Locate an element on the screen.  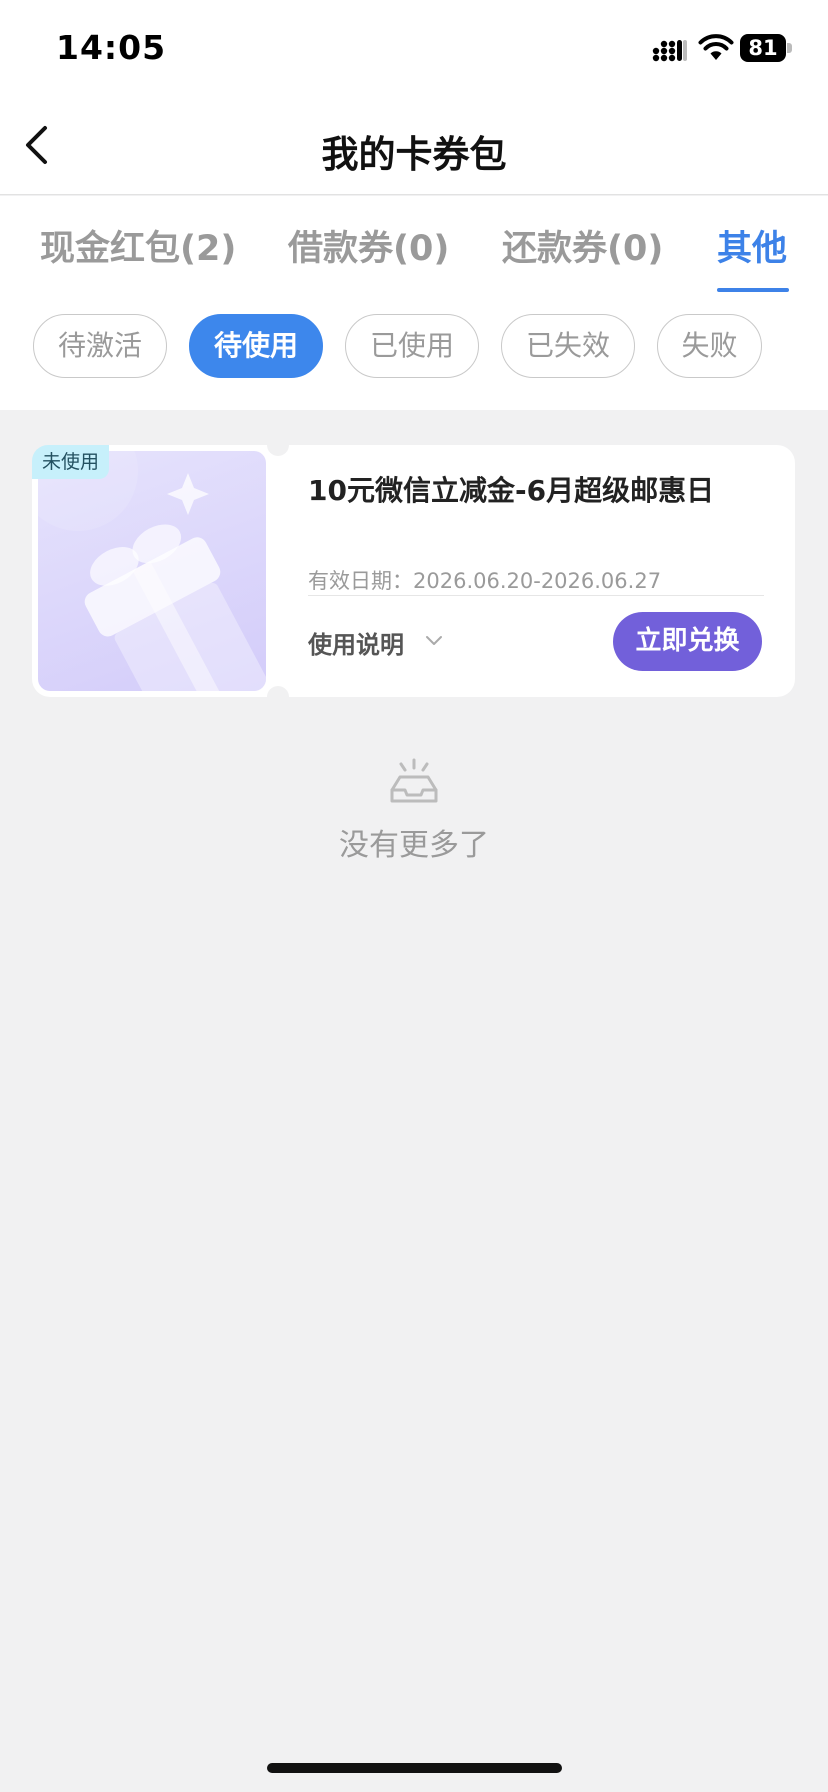
page-title: 我的卡券包 is located at coordinates (414, 154).